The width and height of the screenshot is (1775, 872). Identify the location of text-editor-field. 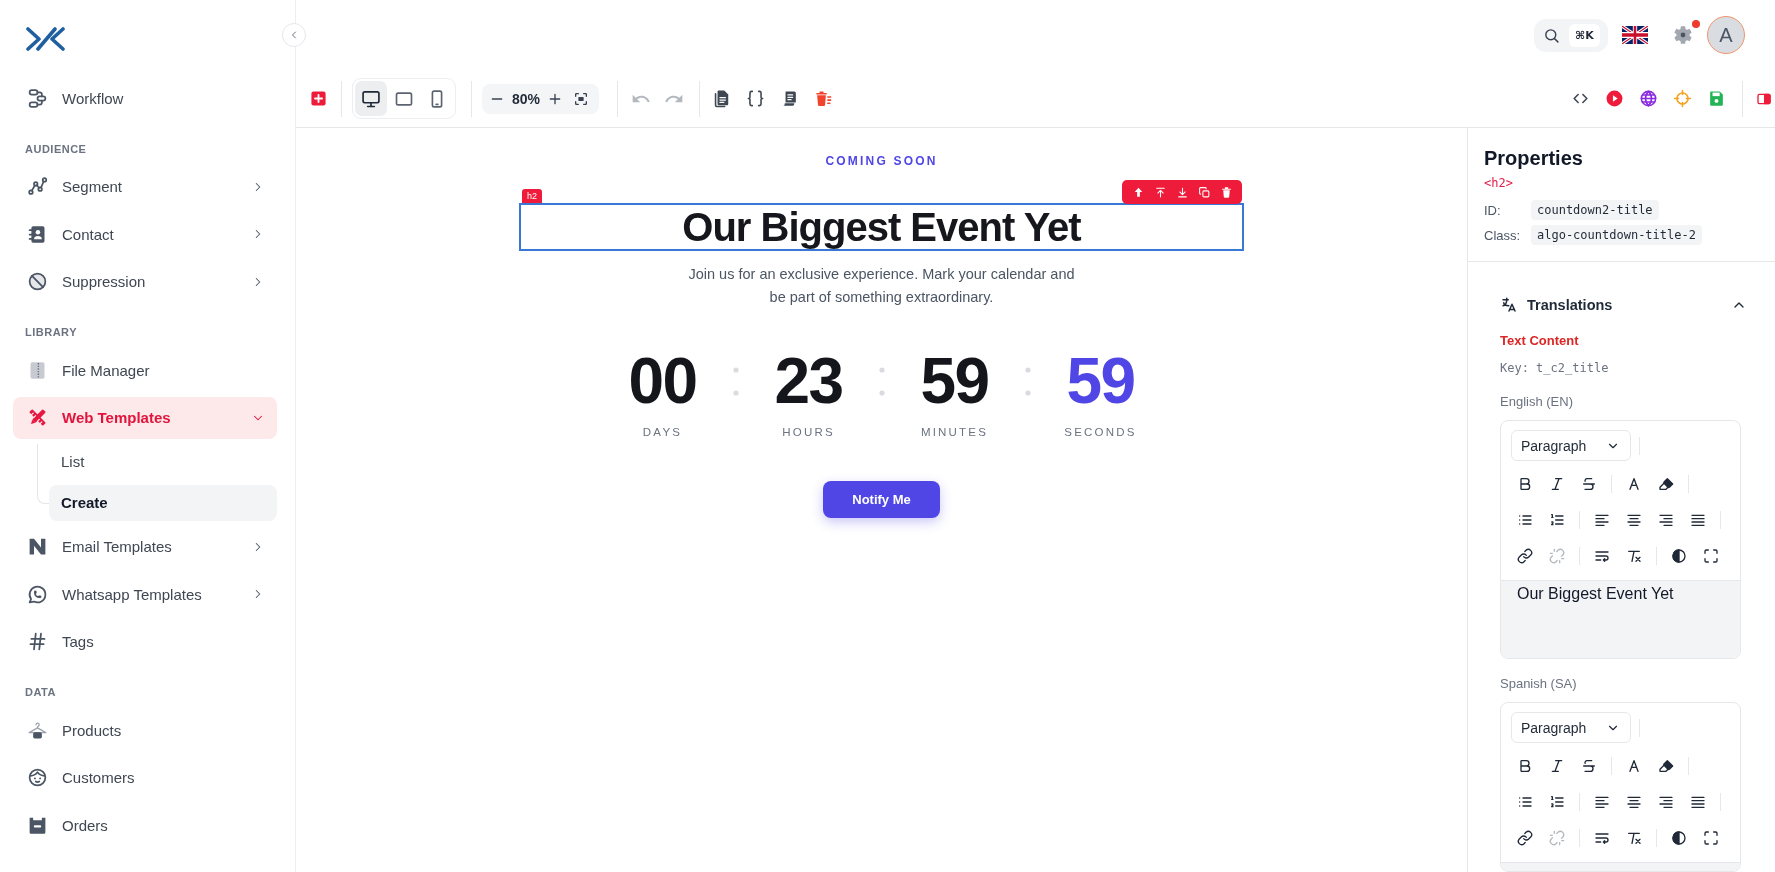
(1620, 866).